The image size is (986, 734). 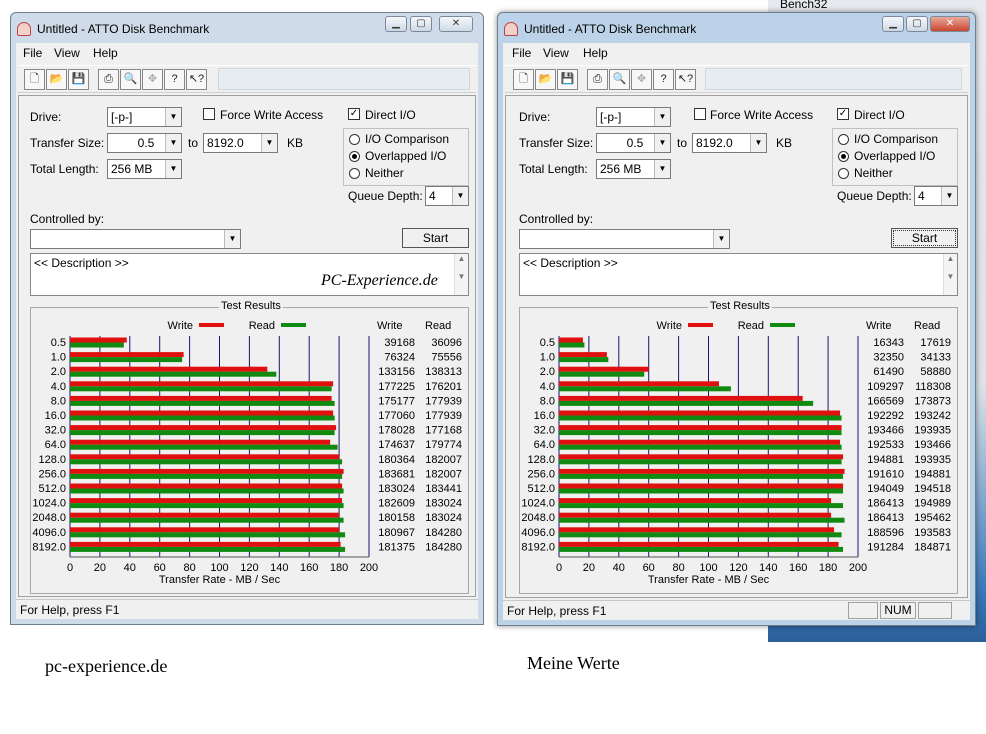 What do you see at coordinates (52, 474) in the screenshot?
I see `y-tick-label: 256.0` at bounding box center [52, 474].